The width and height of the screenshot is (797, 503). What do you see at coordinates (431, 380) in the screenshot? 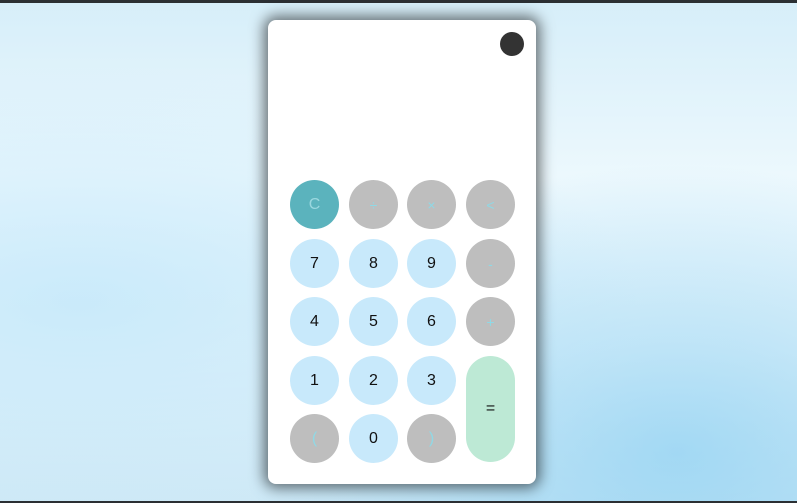
I see `digit-3-button: 3` at bounding box center [431, 380].